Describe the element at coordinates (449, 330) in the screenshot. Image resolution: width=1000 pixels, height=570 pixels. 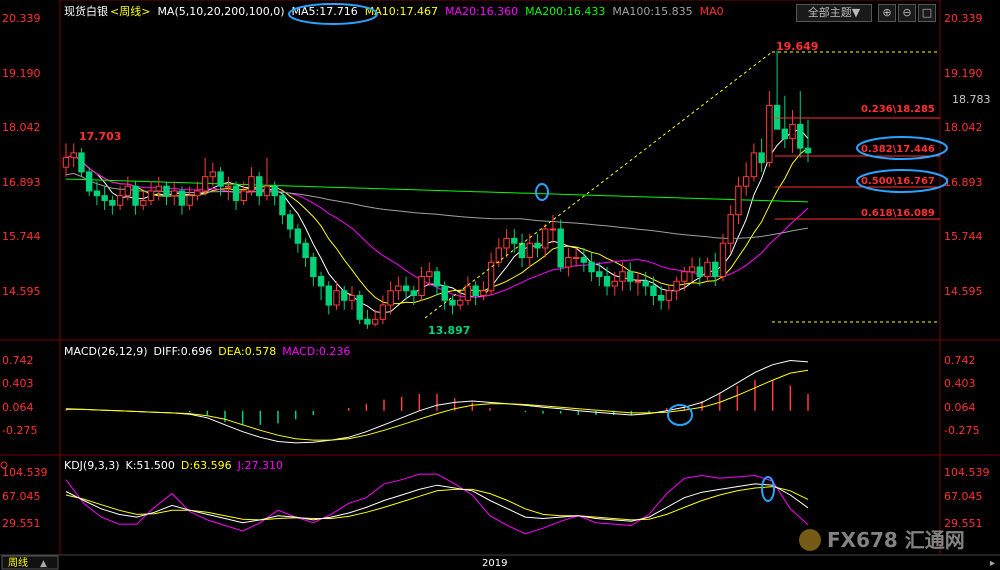
I see `low-label: 13.897` at that location.